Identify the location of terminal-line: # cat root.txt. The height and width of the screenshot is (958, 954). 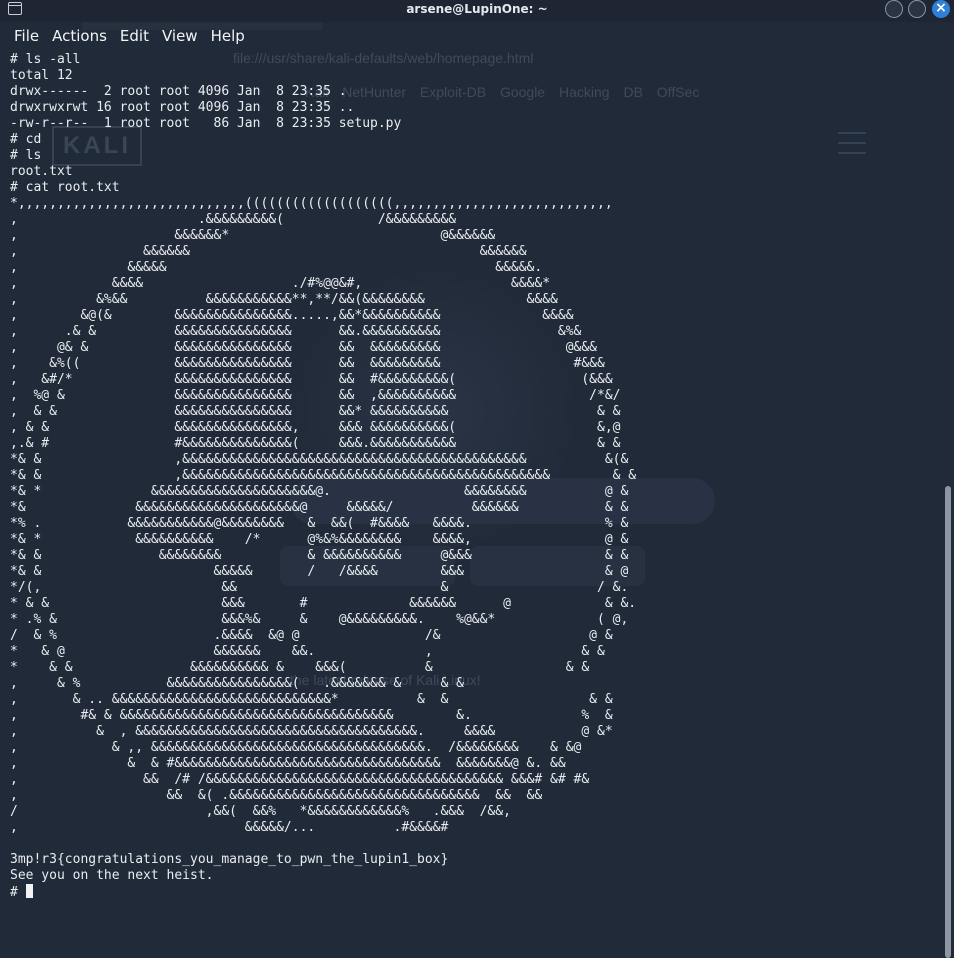
(65, 187).